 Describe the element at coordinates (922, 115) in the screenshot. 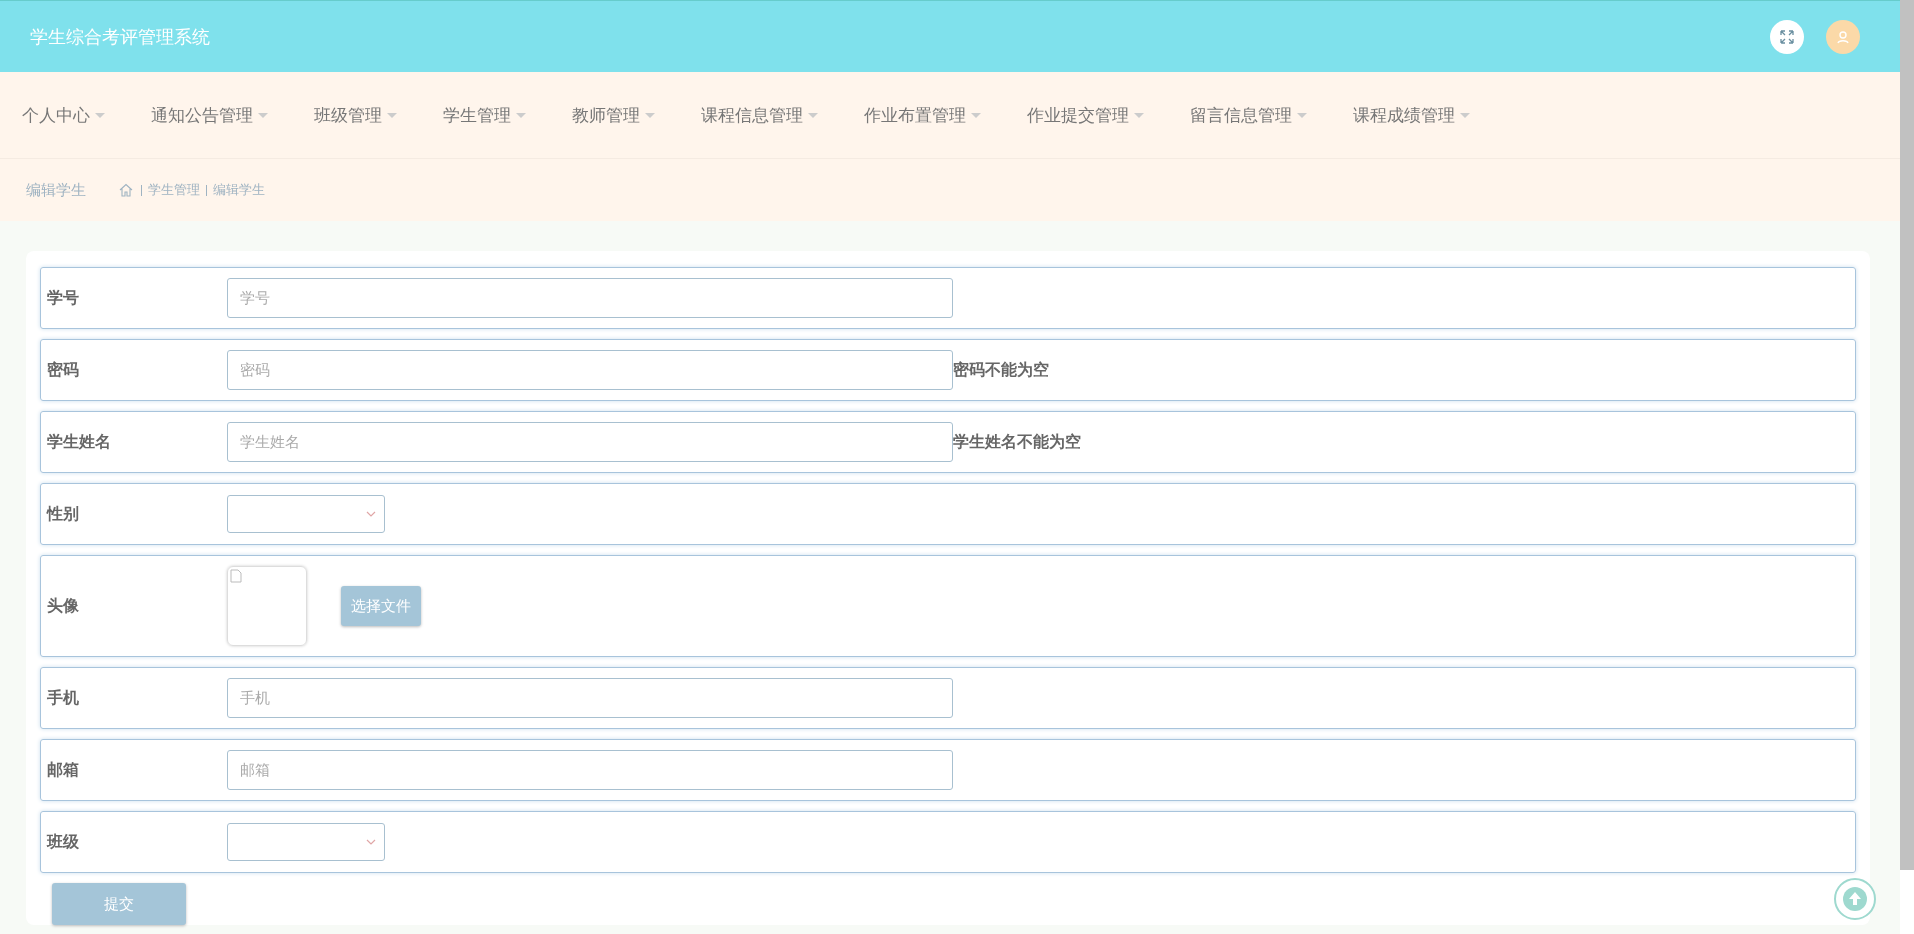

I see `nav-menu-item: 作业布置管理` at that location.